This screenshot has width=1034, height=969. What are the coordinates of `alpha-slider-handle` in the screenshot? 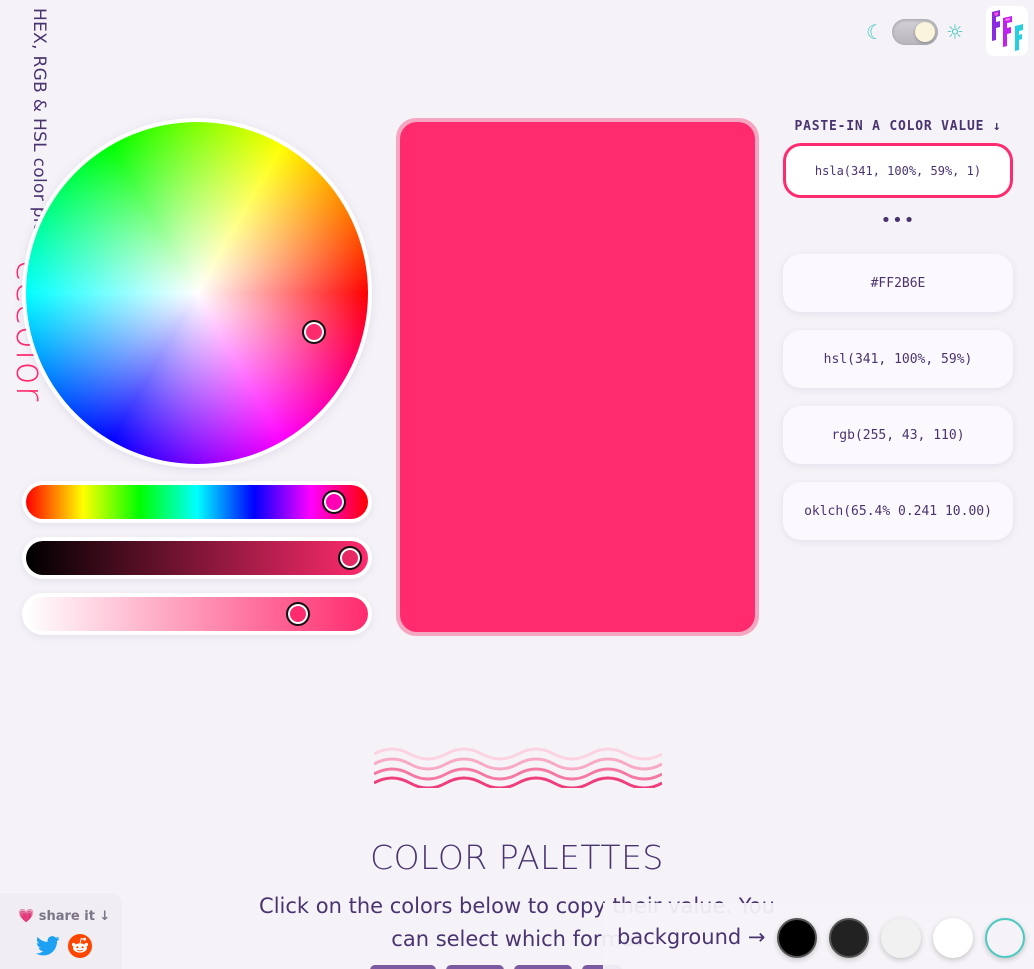 It's located at (298, 614).